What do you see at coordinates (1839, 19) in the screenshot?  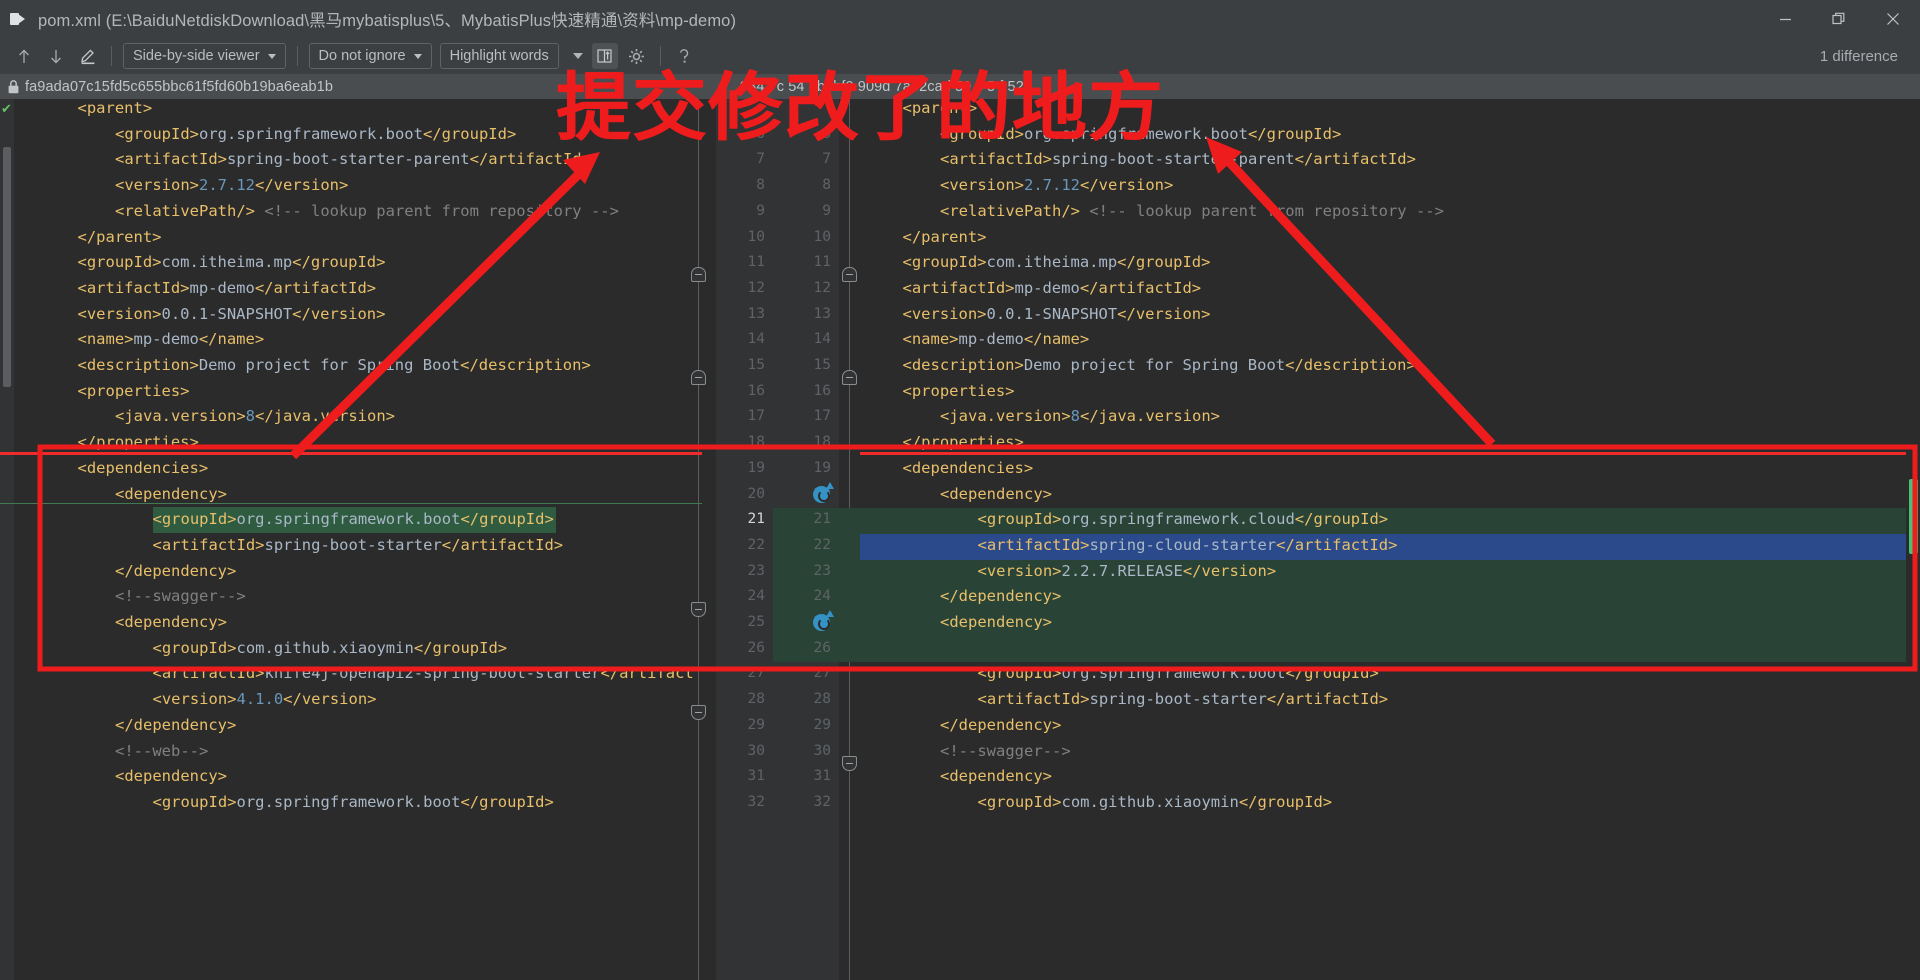 I see `maximize-restore-button` at bounding box center [1839, 19].